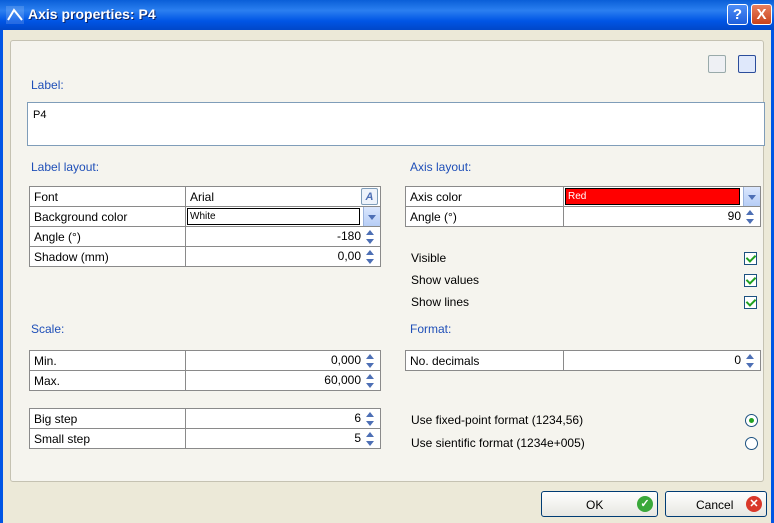 This screenshot has height=523, width=774. I want to click on show-lines-checkbox, so click(750, 302).